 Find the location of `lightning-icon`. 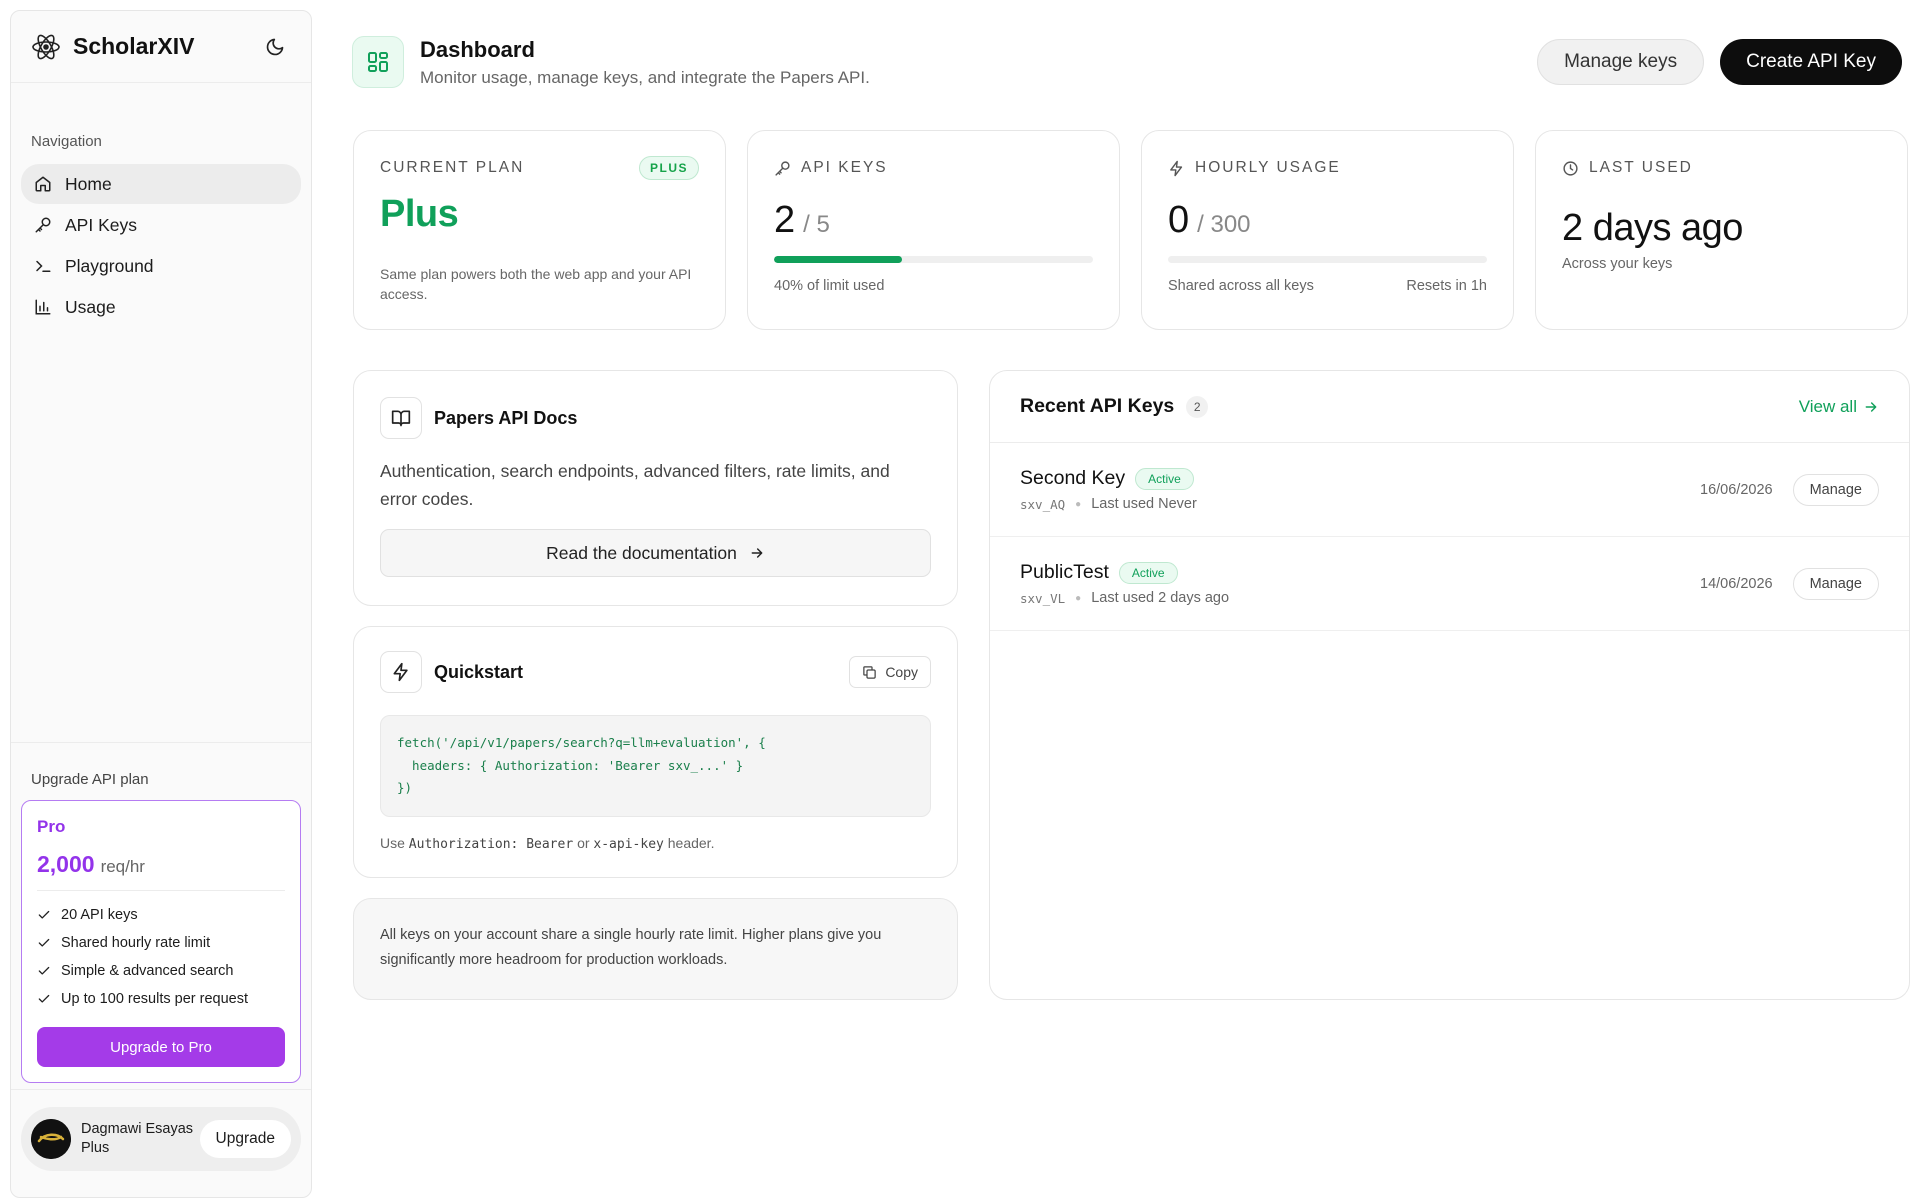

lightning-icon is located at coordinates (1176, 168).